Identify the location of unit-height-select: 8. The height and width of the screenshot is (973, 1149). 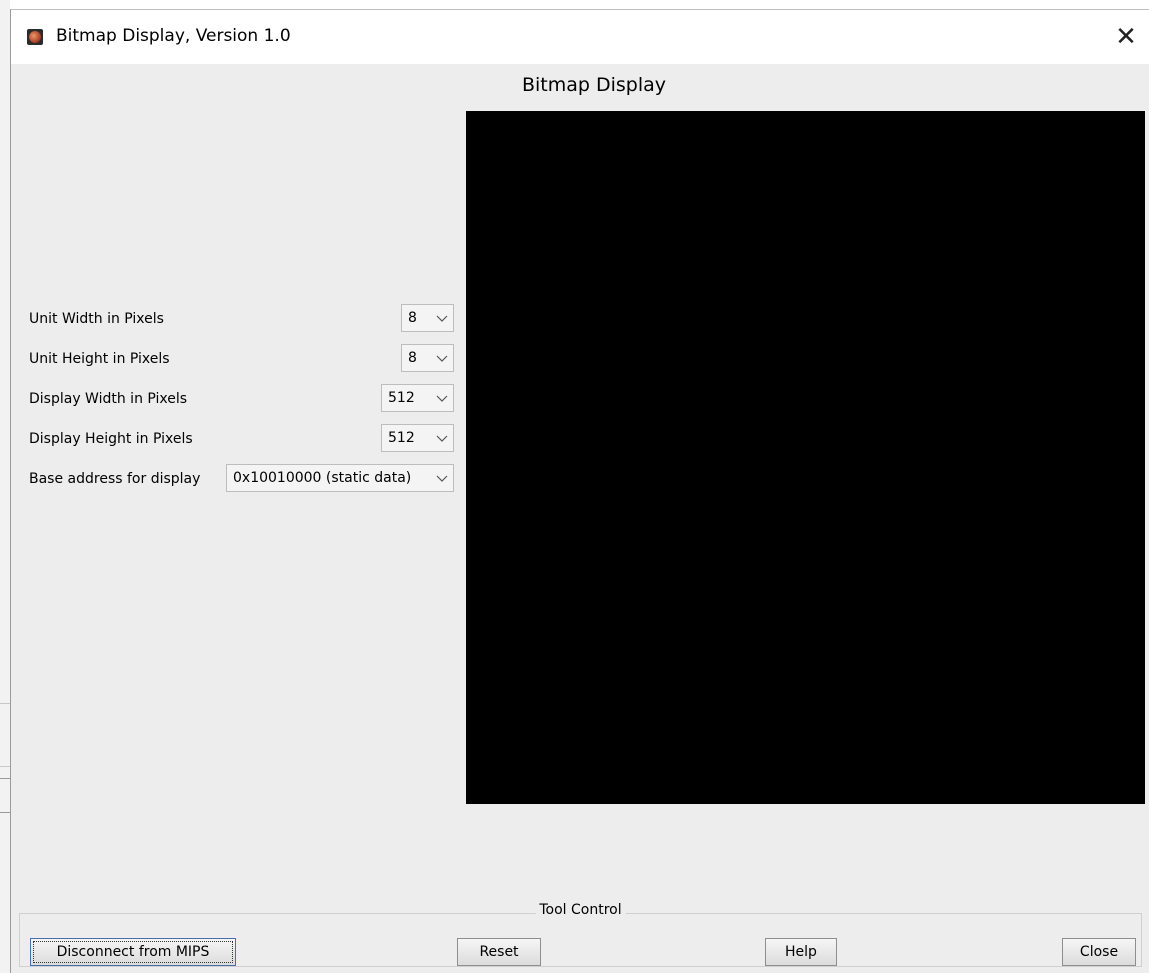
(427, 358).